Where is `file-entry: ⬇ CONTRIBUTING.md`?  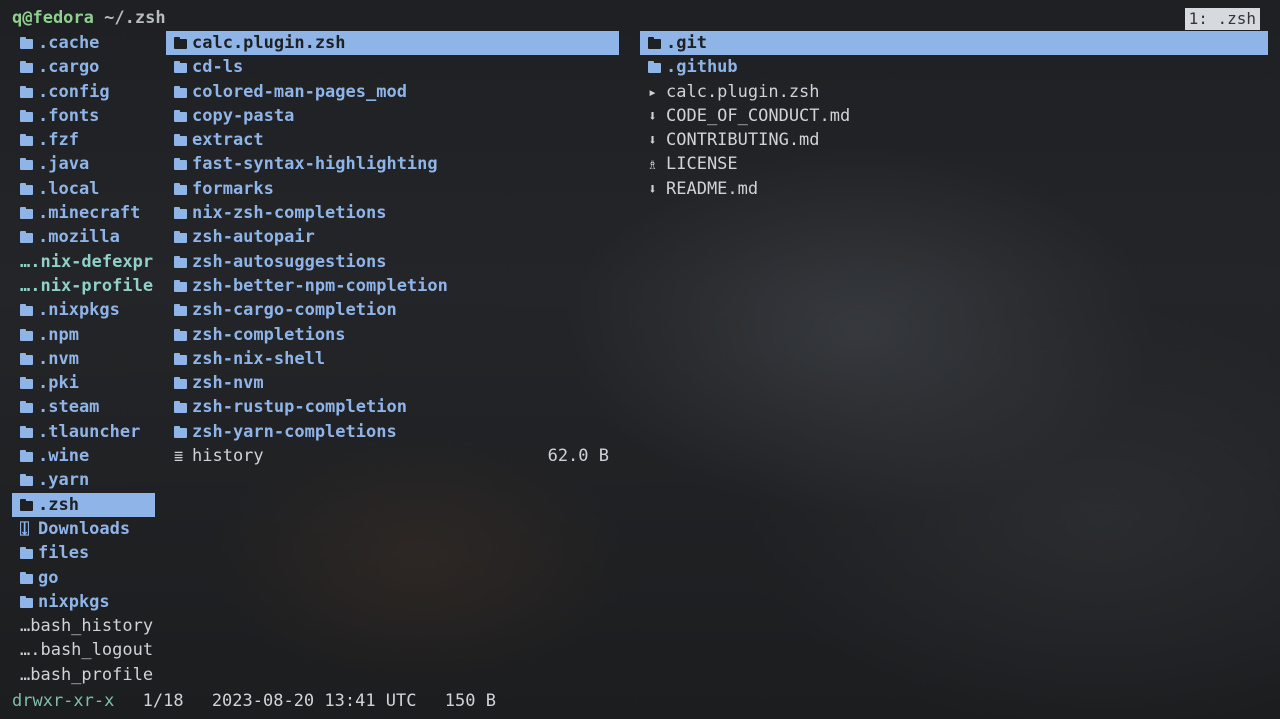 file-entry: ⬇ CONTRIBUTING.md is located at coordinates (954, 140).